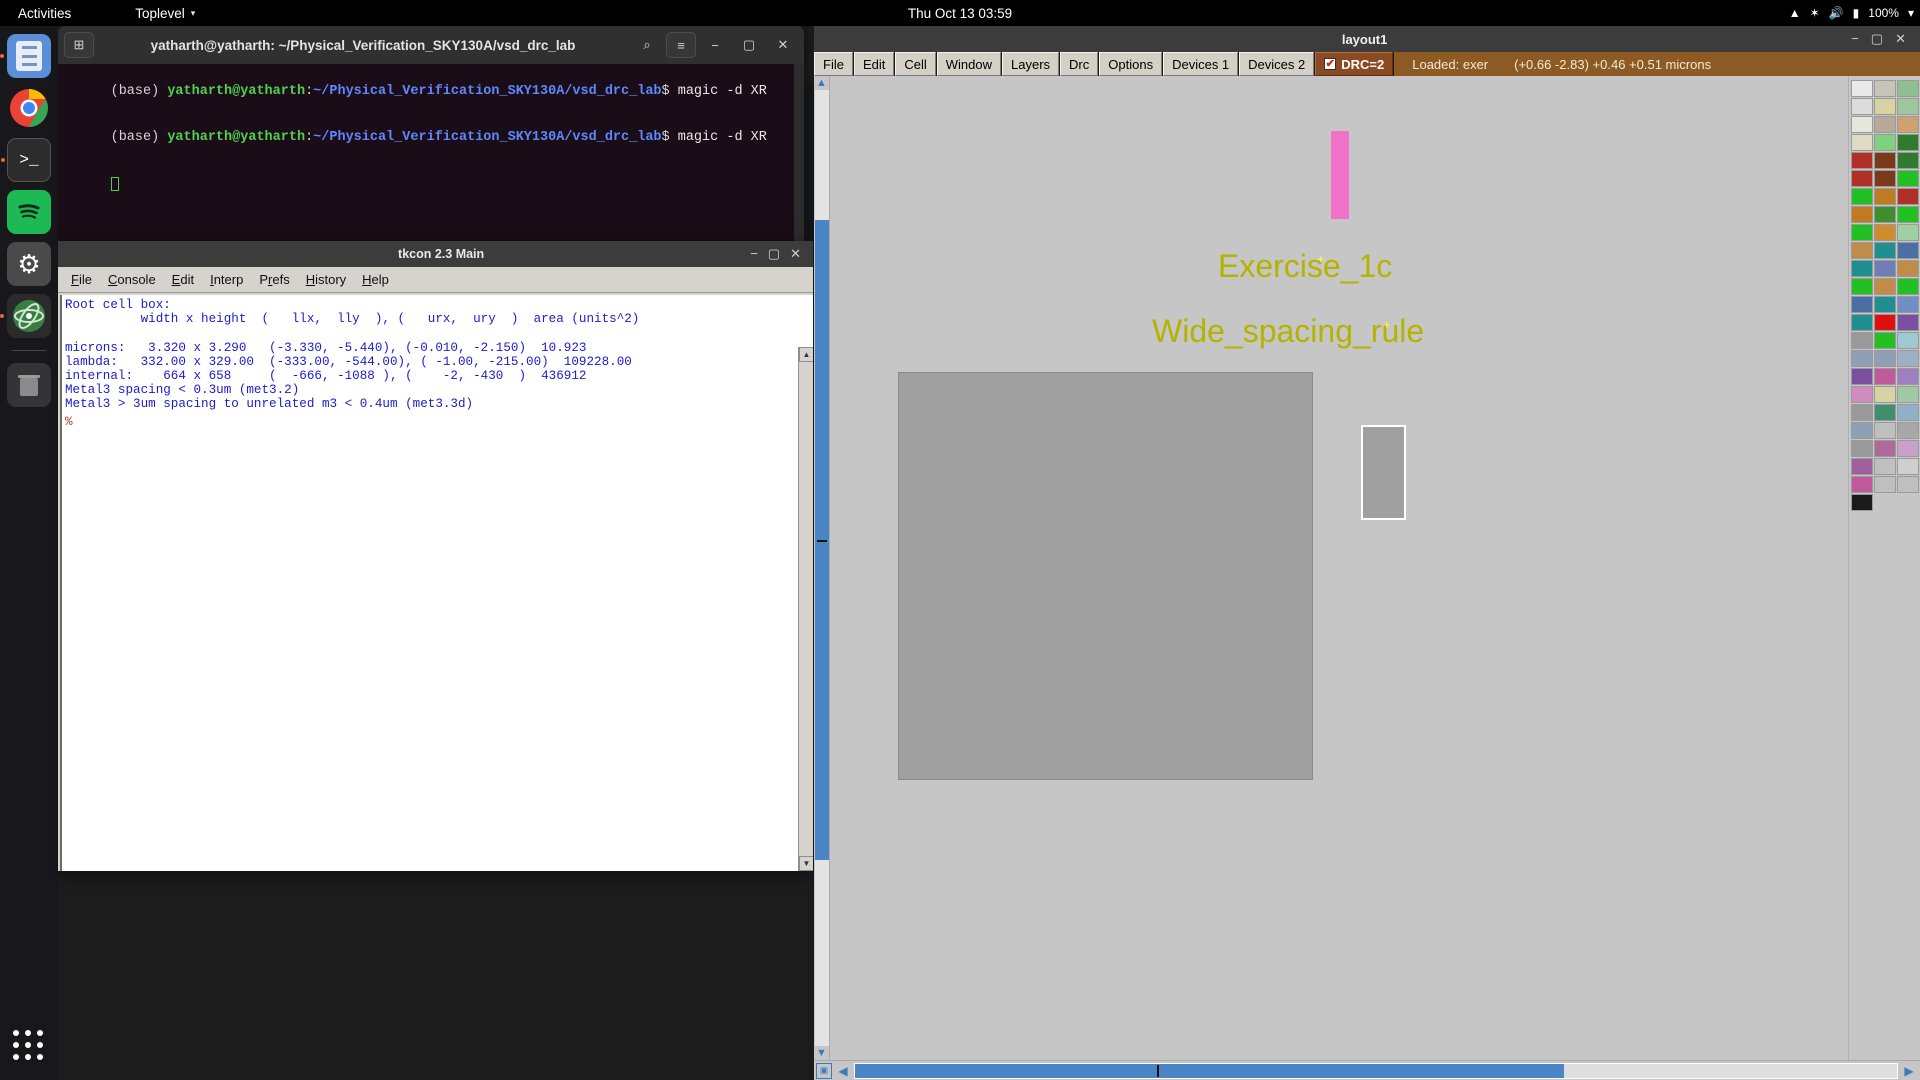  Describe the element at coordinates (29, 1046) in the screenshot. I see `show-applications-button` at that location.